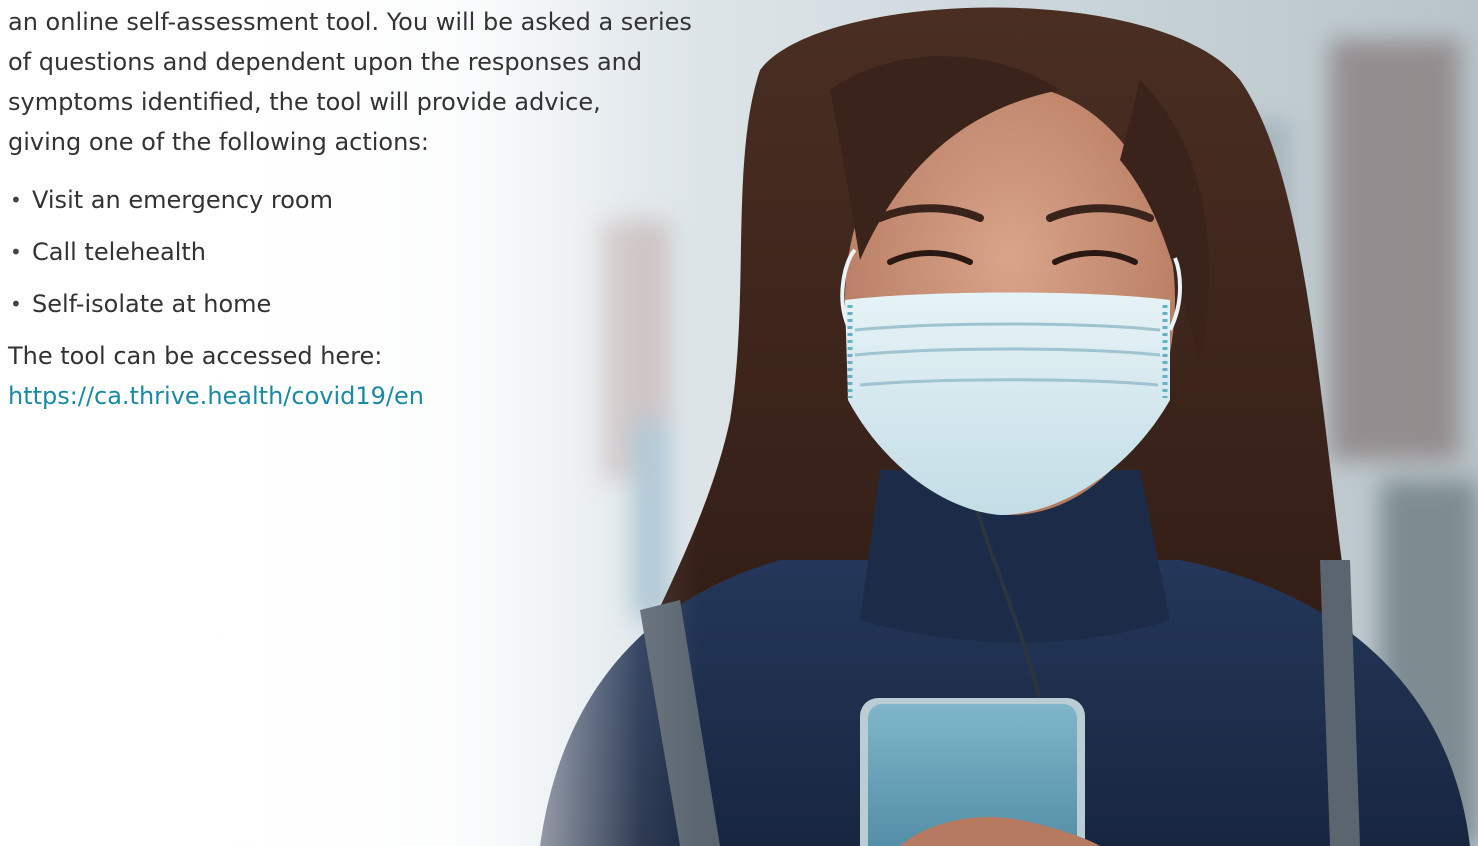 The width and height of the screenshot is (1478, 846). What do you see at coordinates (152, 304) in the screenshot?
I see `list-item-label: Self-isolate at home` at bounding box center [152, 304].